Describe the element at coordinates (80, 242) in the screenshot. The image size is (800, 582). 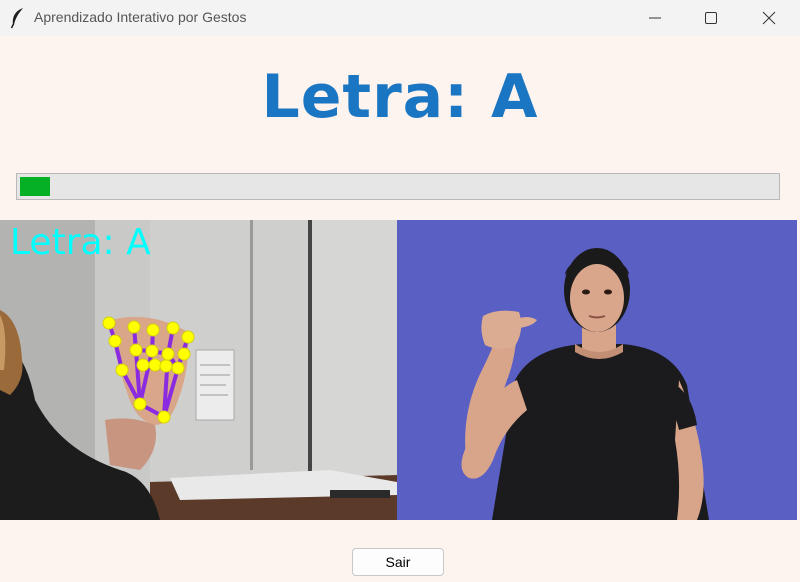
I see `detected-letter-overlay: Letra: A` at that location.